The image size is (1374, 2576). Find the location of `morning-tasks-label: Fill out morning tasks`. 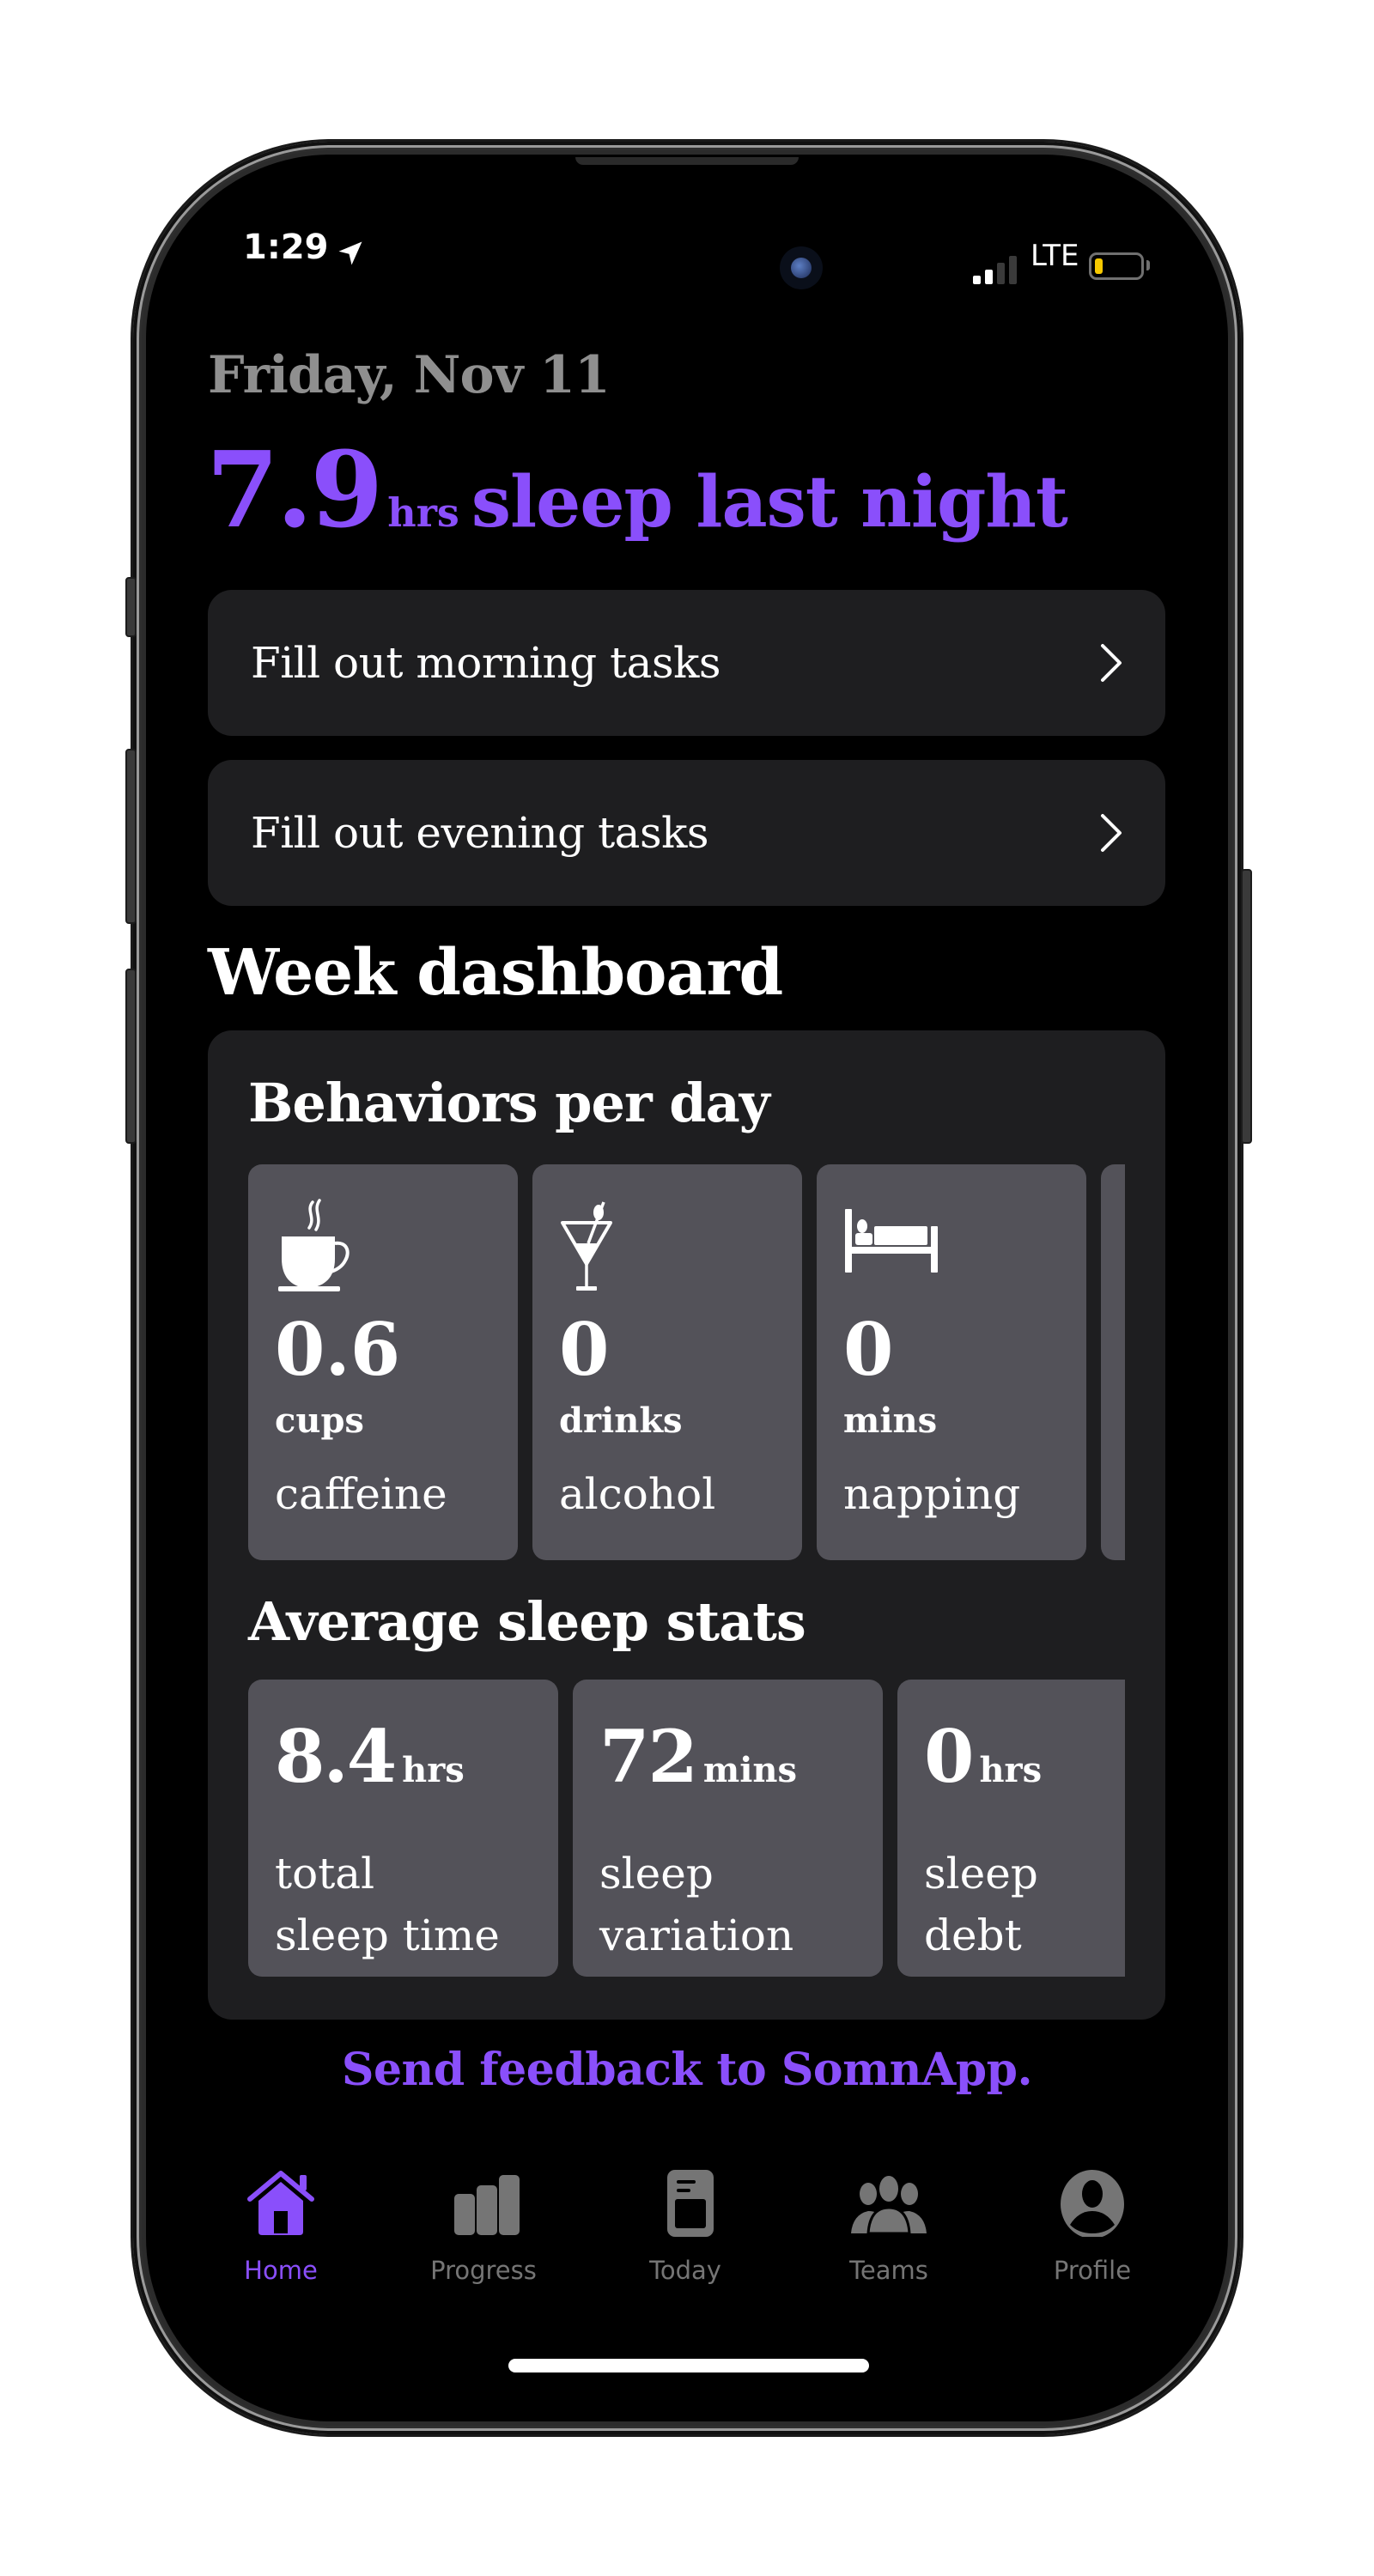

morning-tasks-label: Fill out morning tasks is located at coordinates (486, 663).